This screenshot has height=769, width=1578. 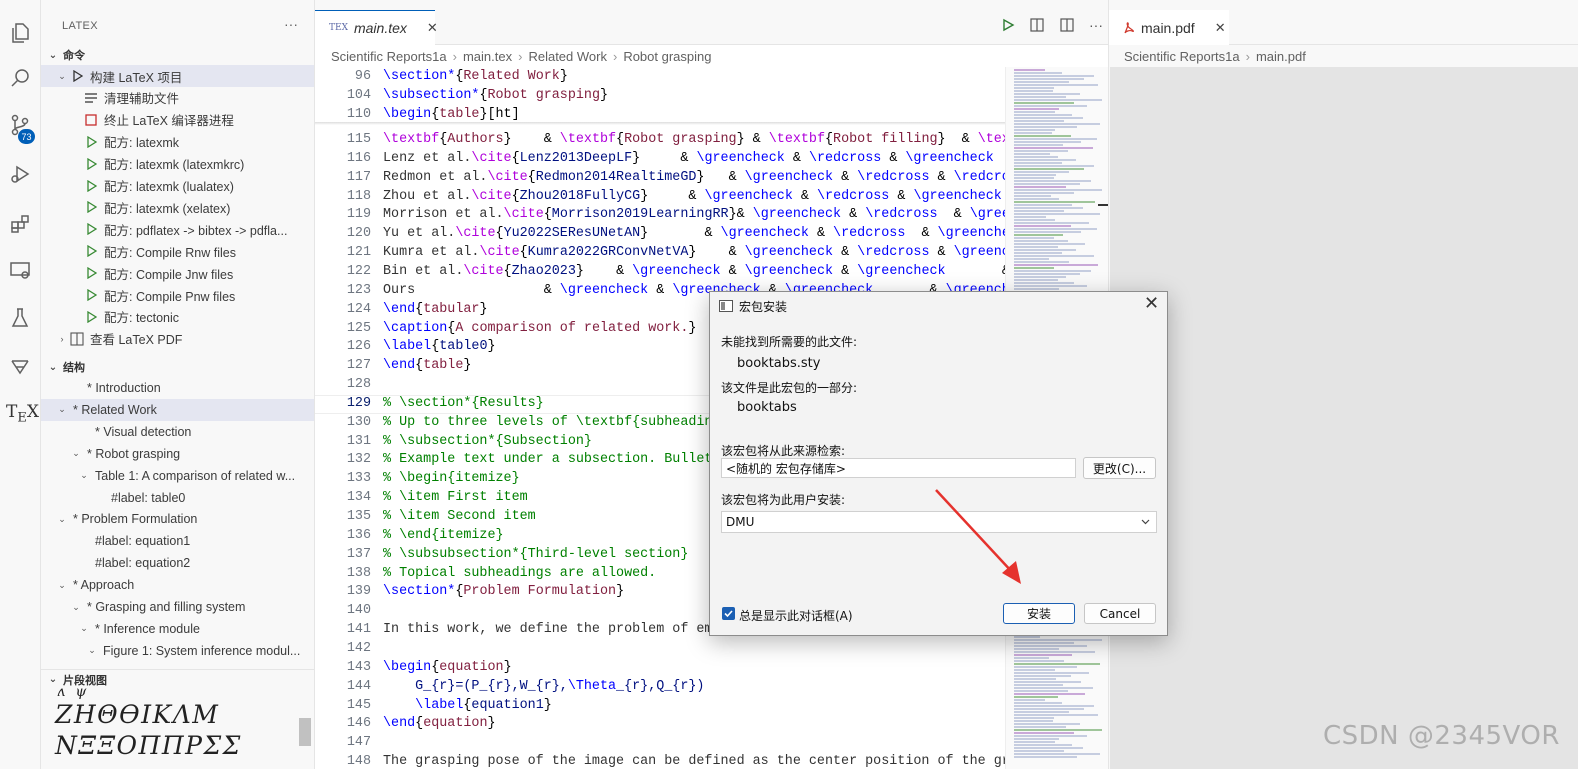 I want to click on chevron-down-icon: ⌄, so click(x=53, y=55).